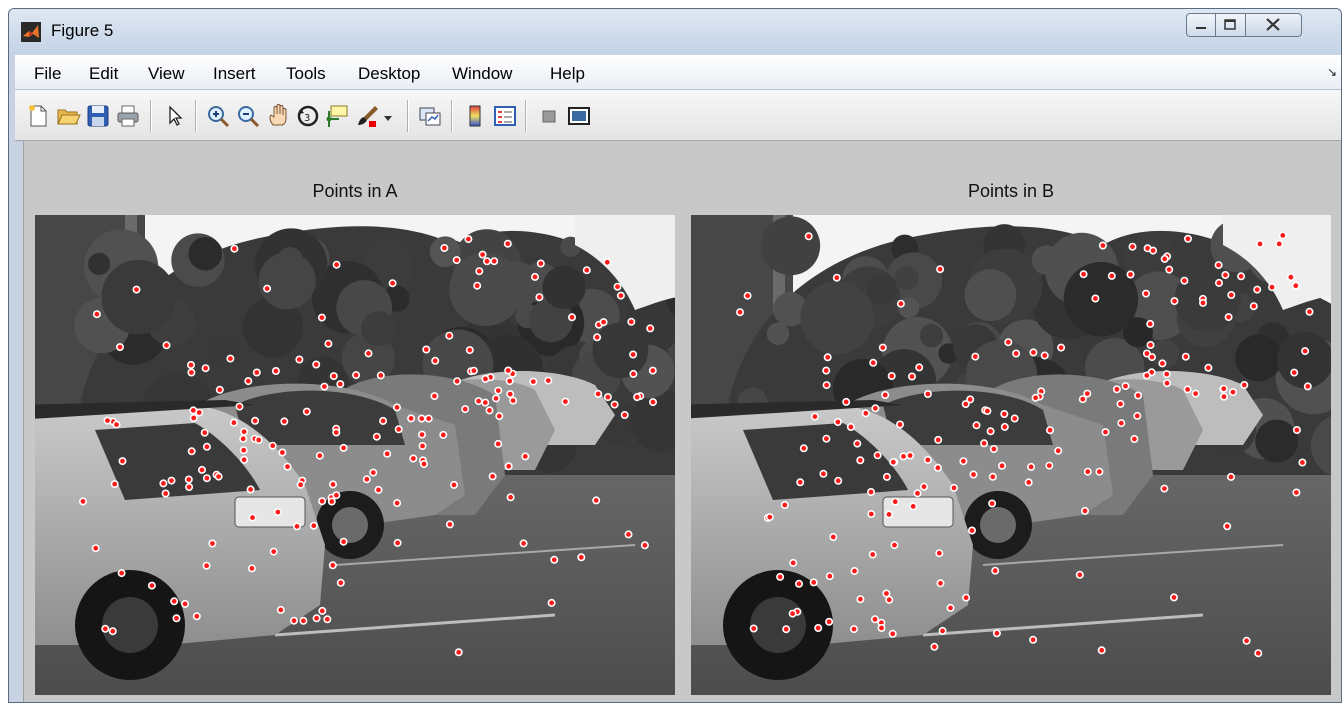  What do you see at coordinates (505, 116) in the screenshot?
I see `legend-icon` at bounding box center [505, 116].